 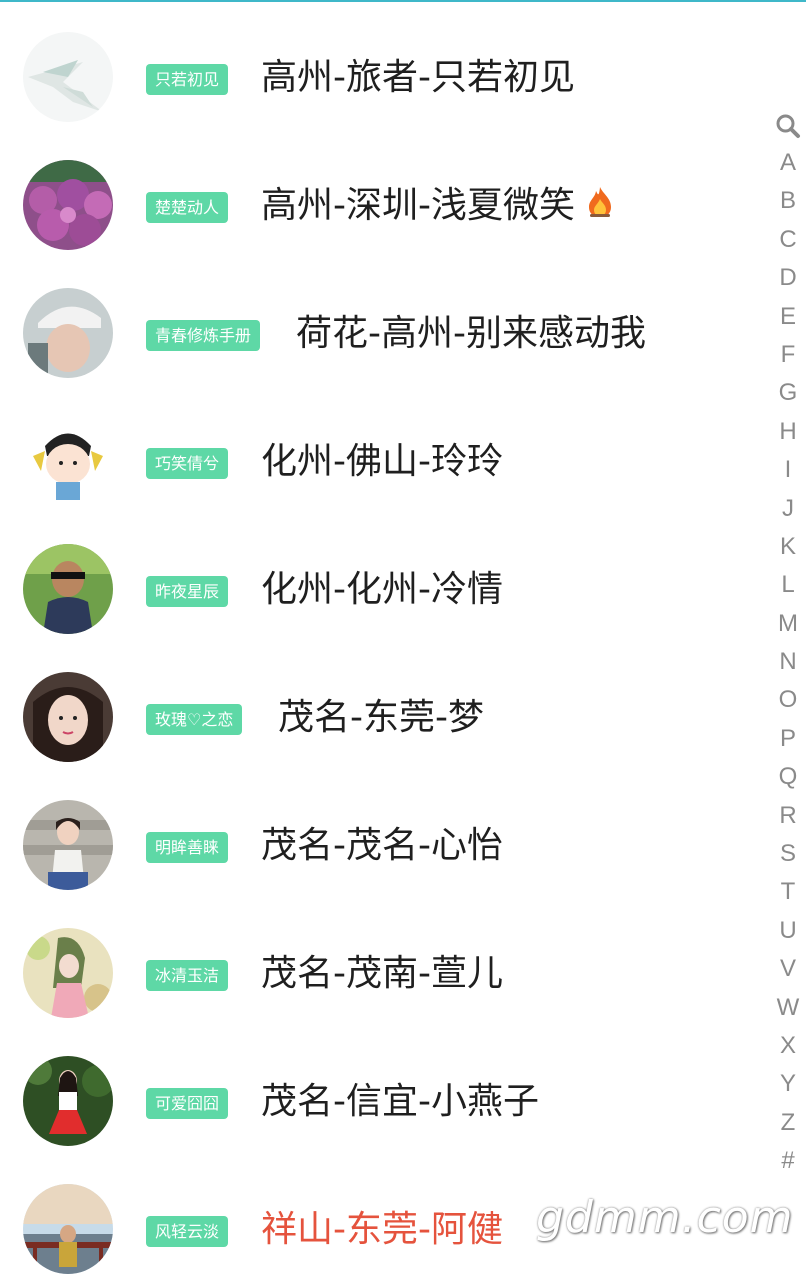 I want to click on contact-name: 荷花-高州-别来感动我, so click(x=471, y=333).